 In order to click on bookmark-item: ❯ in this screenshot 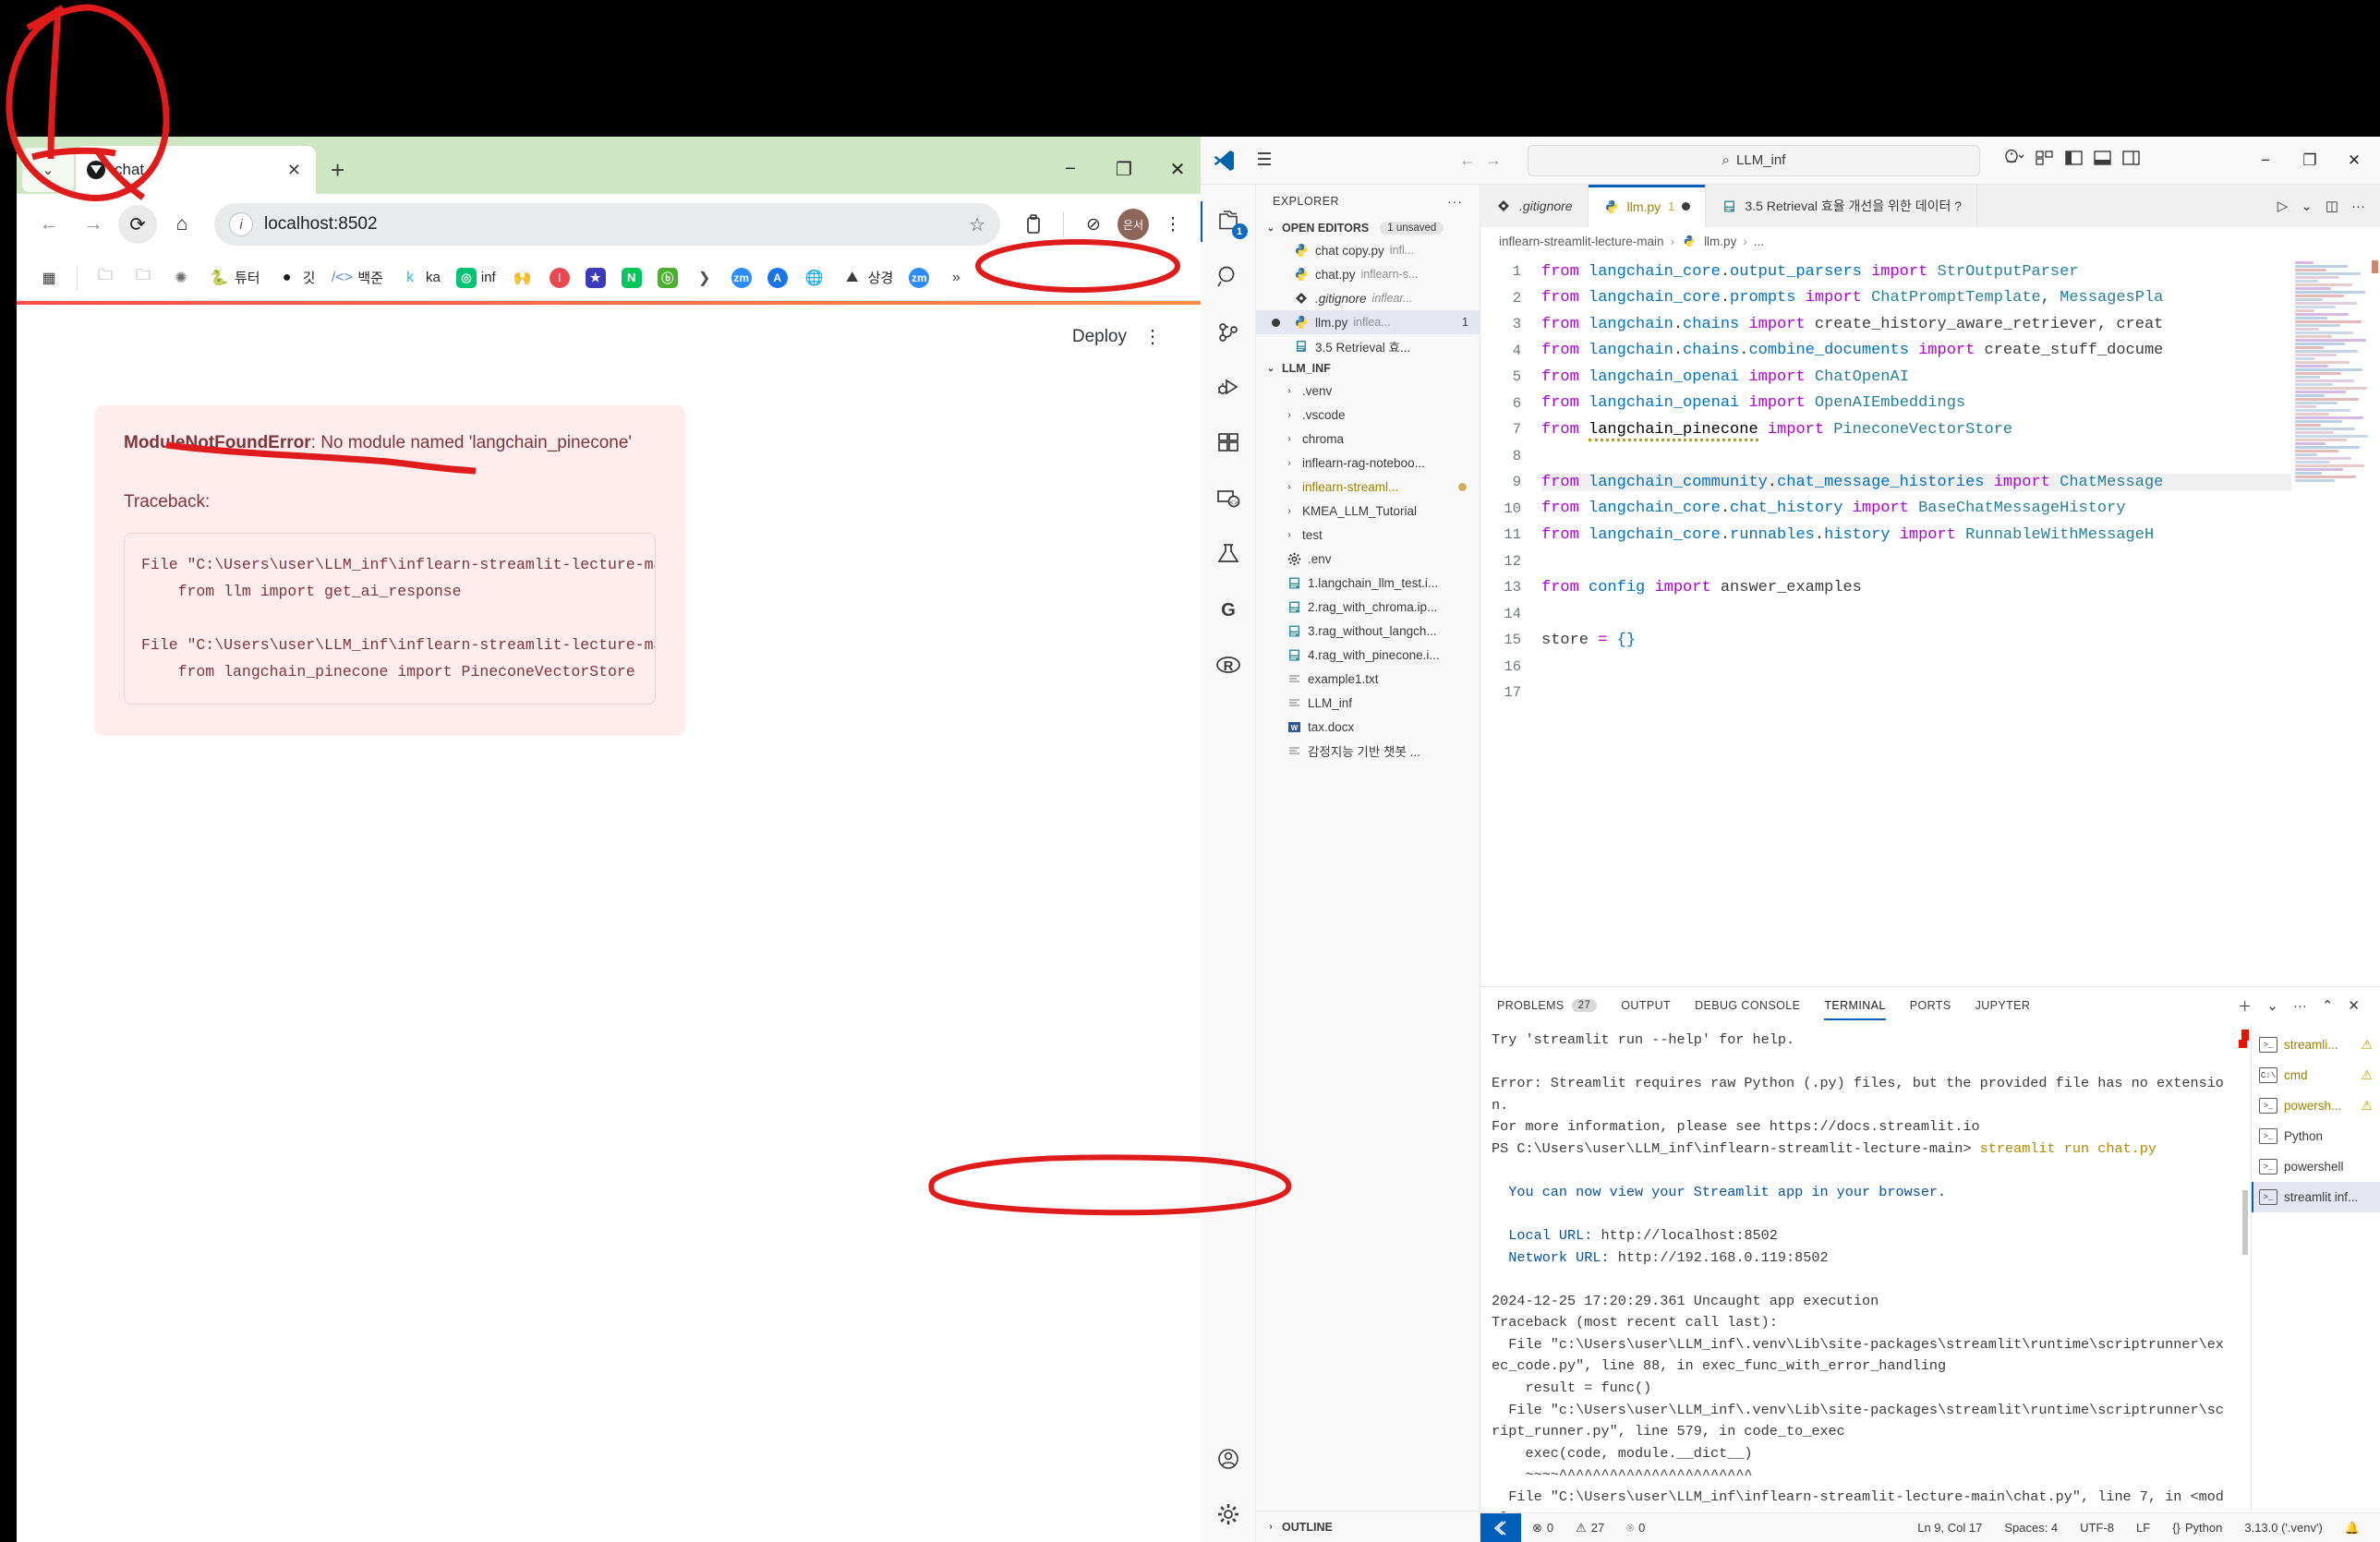, I will do `click(704, 278)`.